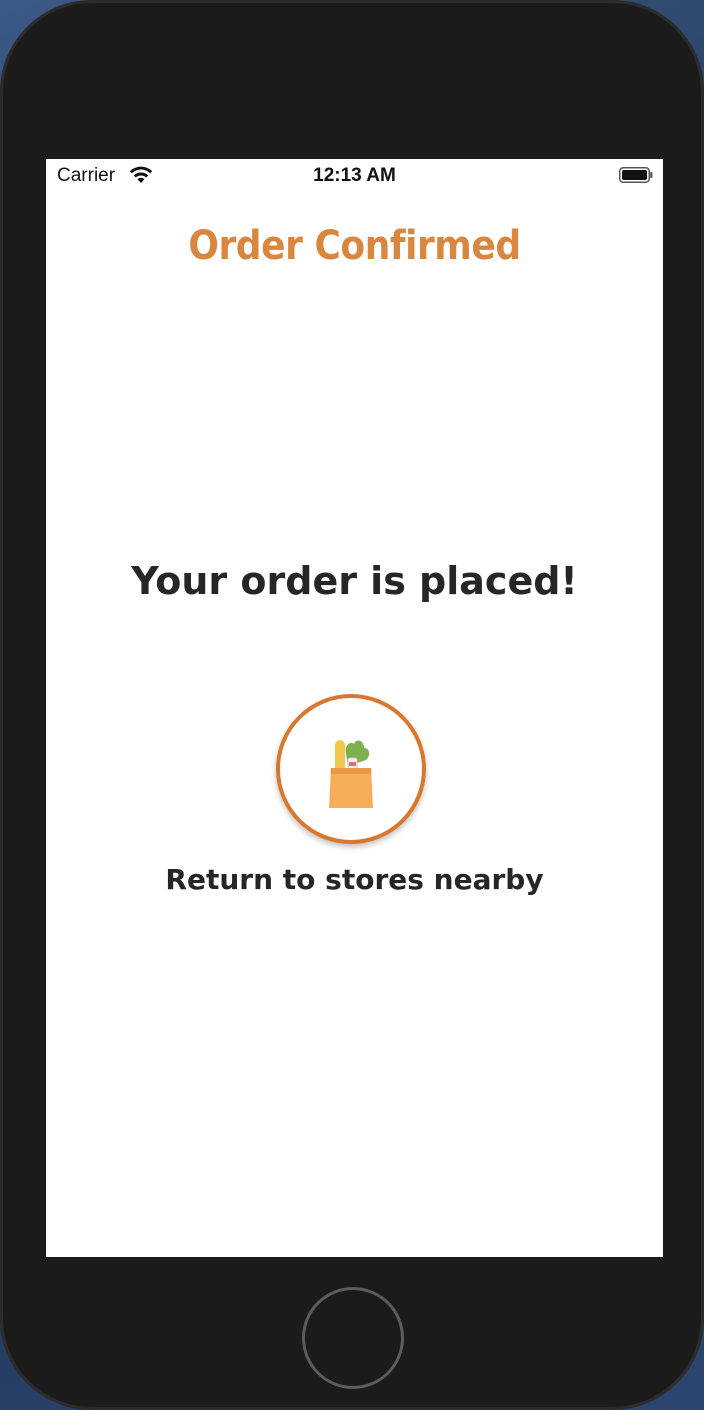 The width and height of the screenshot is (704, 1410). I want to click on battery-icon, so click(636, 175).